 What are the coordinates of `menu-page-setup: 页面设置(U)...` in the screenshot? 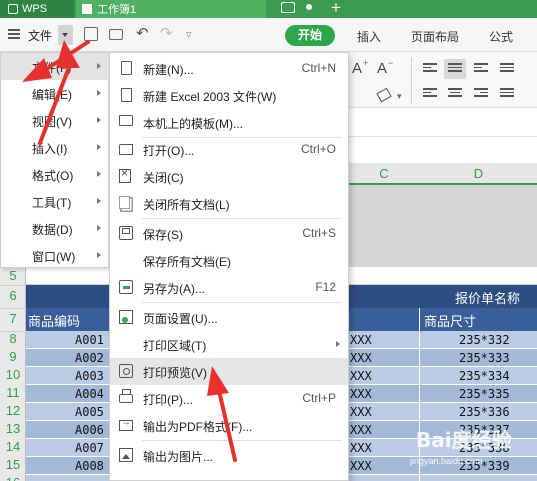 It's located at (229, 317).